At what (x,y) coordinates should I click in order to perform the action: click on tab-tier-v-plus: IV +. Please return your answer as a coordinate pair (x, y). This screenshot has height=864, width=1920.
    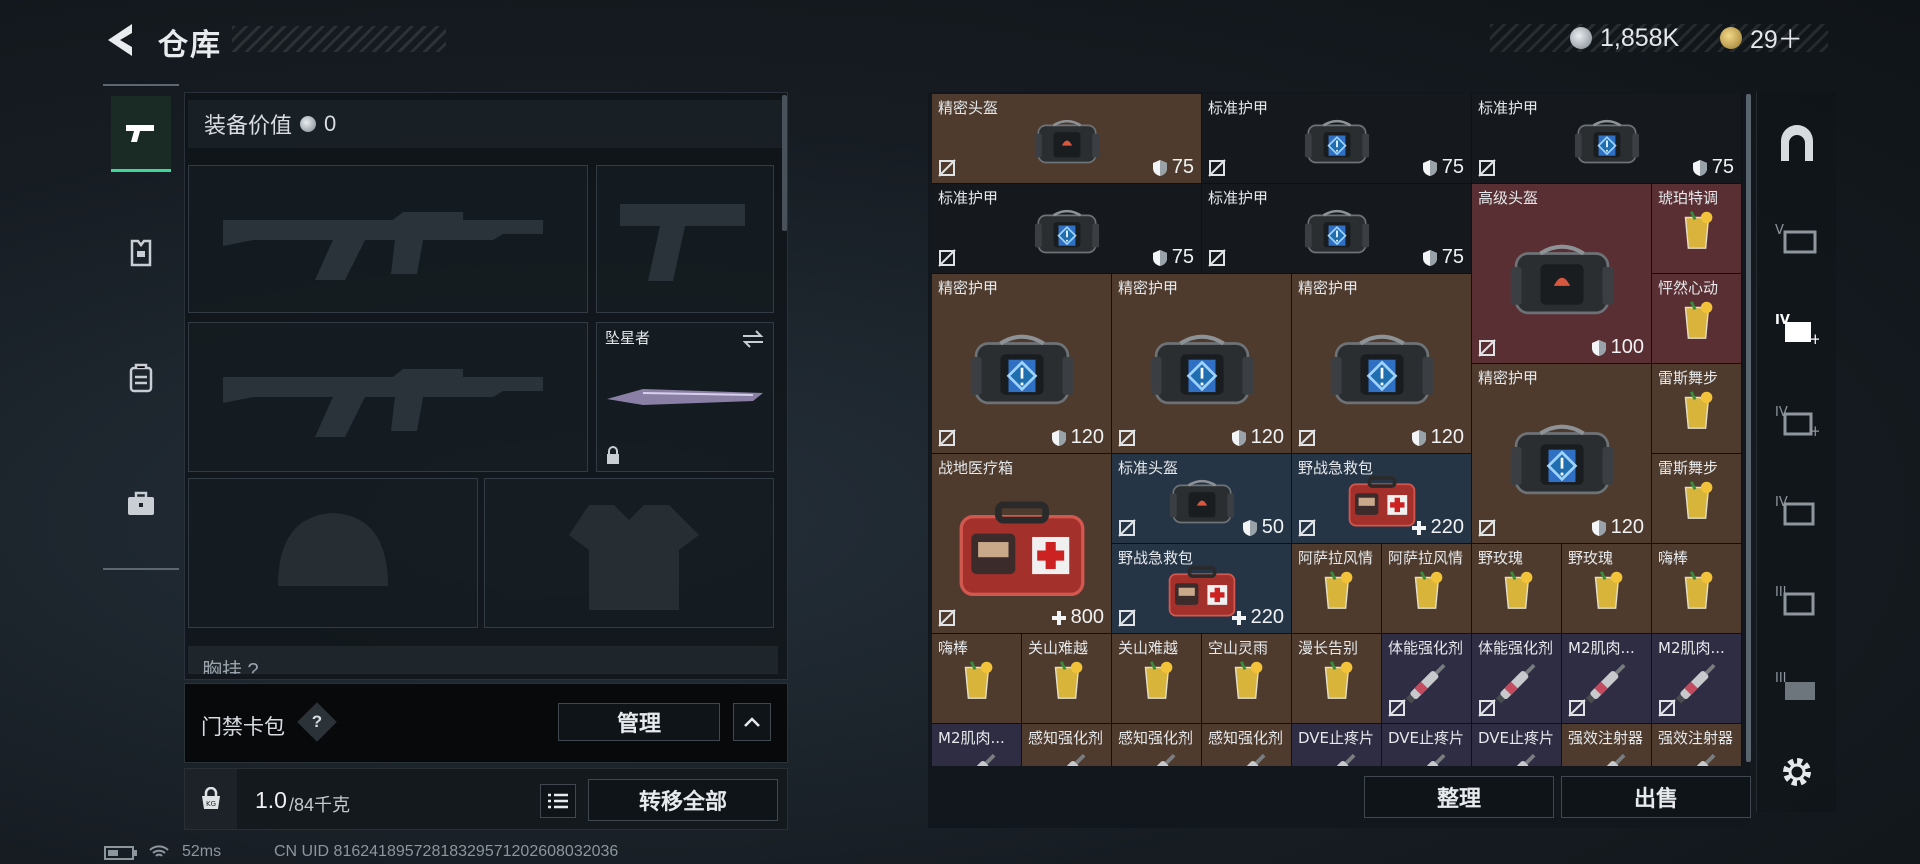
    Looking at the image, I should click on (1797, 328).